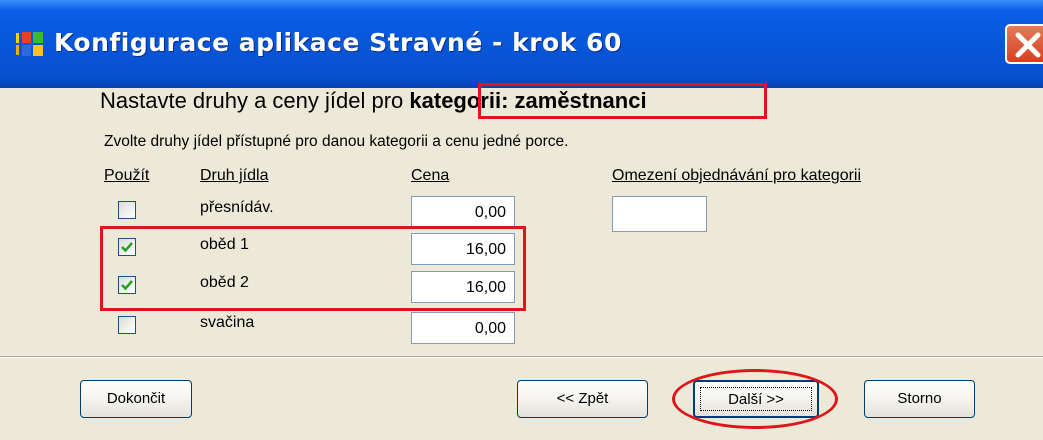 The width and height of the screenshot is (1043, 440). I want to click on finish-button-label: Dokončit, so click(136, 398).